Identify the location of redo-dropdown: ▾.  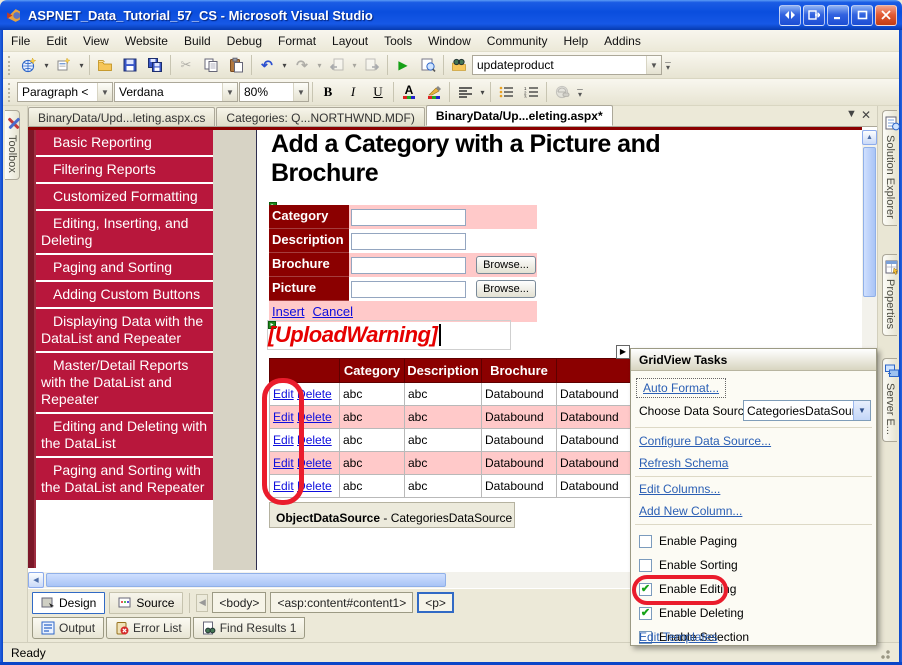
(319, 65).